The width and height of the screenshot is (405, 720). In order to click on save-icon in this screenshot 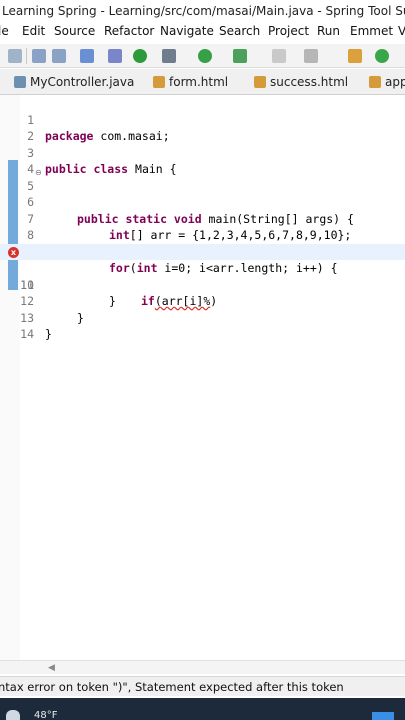, I will do `click(39, 56)`.